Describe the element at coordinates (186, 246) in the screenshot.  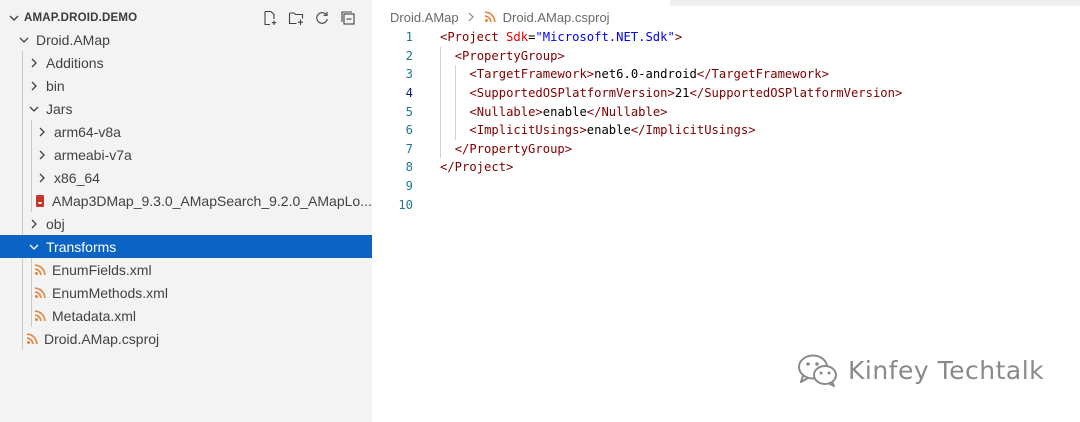
I see `tree-item-transforms: Transforms` at that location.